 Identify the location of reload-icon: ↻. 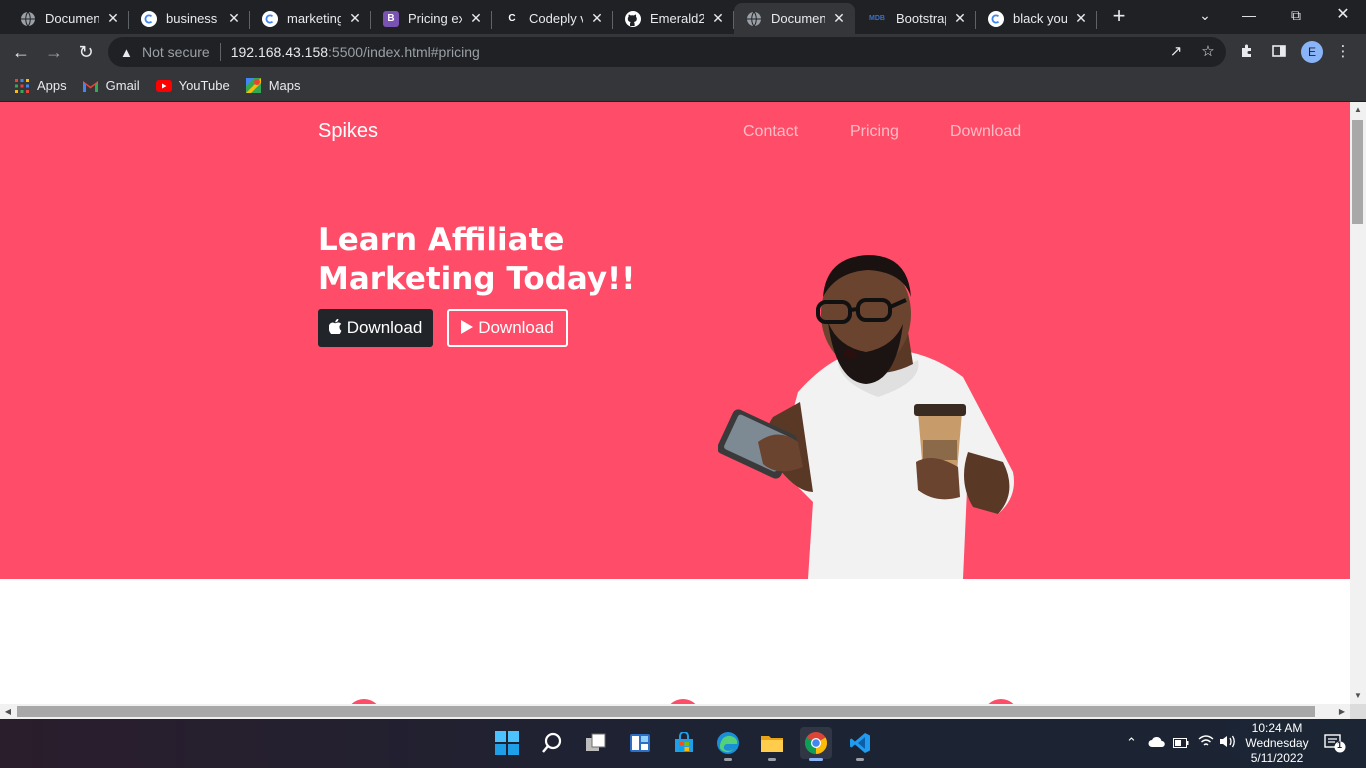
(86, 52).